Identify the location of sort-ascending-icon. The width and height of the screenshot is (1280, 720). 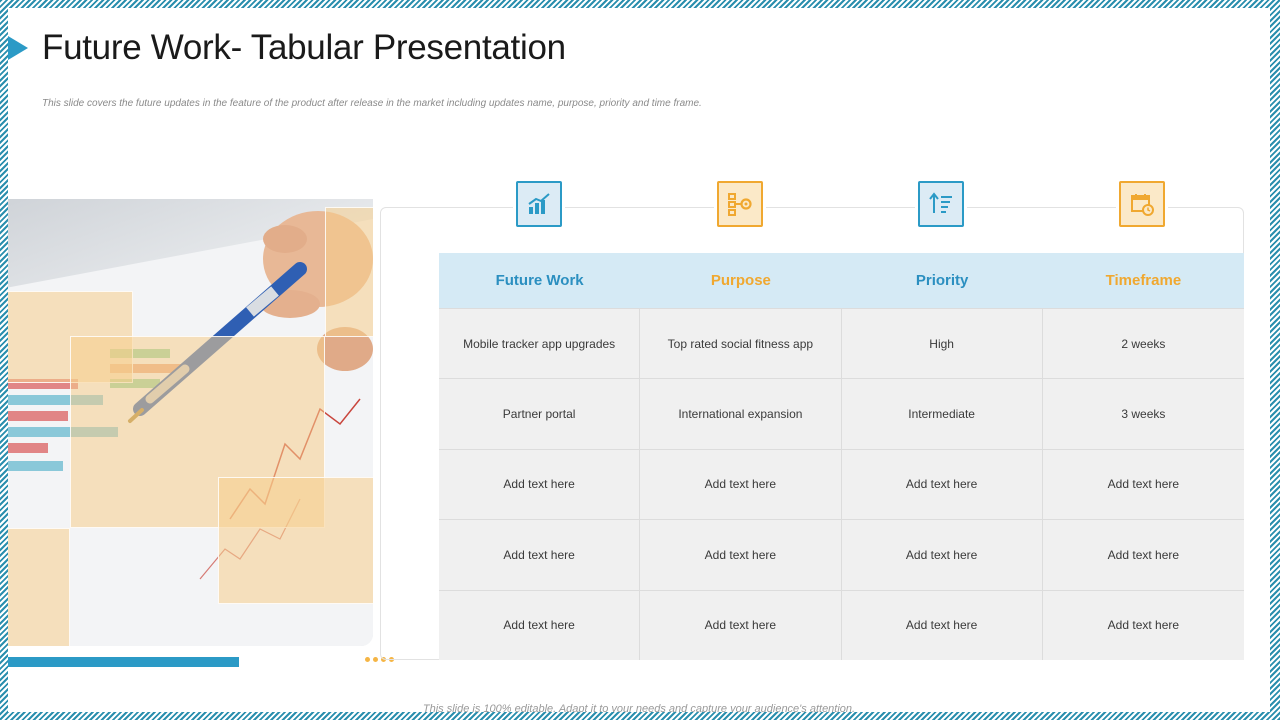
(941, 204).